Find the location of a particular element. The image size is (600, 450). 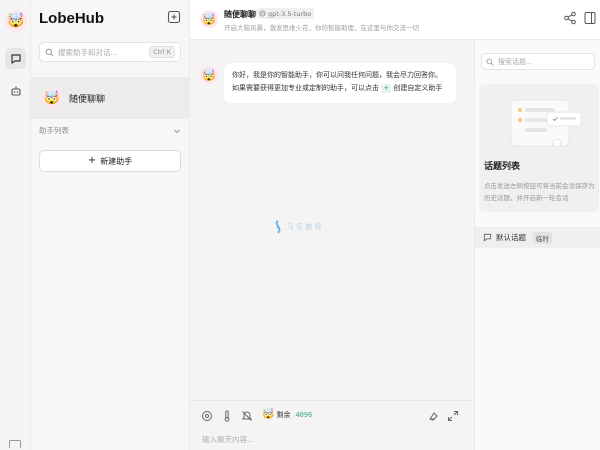

topic-empty-desc: 点击发送左侧按钮可将当前会话保存为历史话题，并开启新一轮会话 is located at coordinates (539, 192).